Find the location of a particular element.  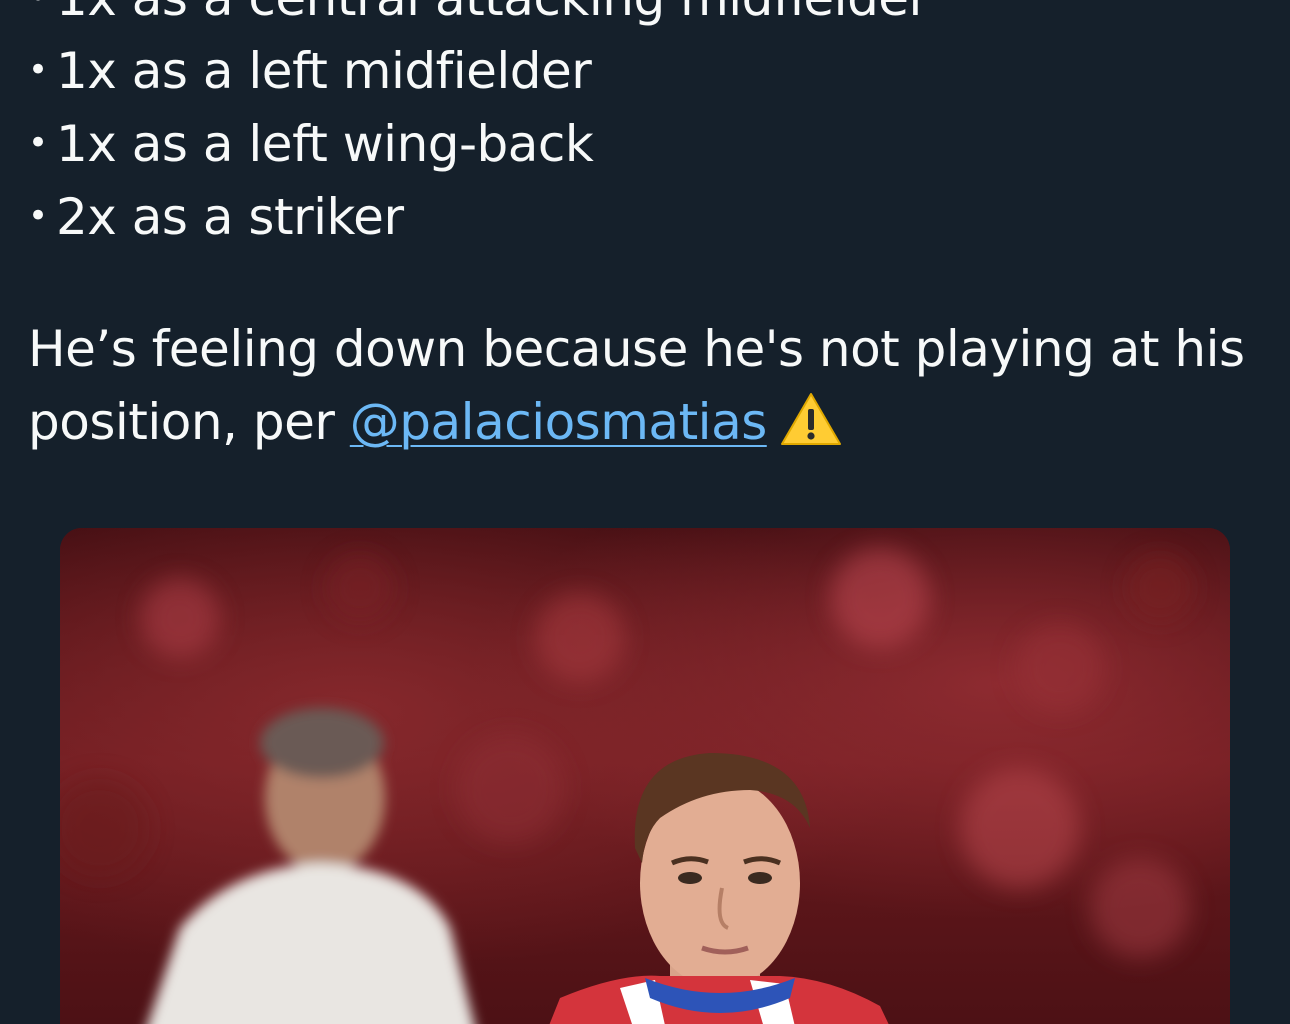

list-item-text: 2x as a striker is located at coordinates (230, 217).